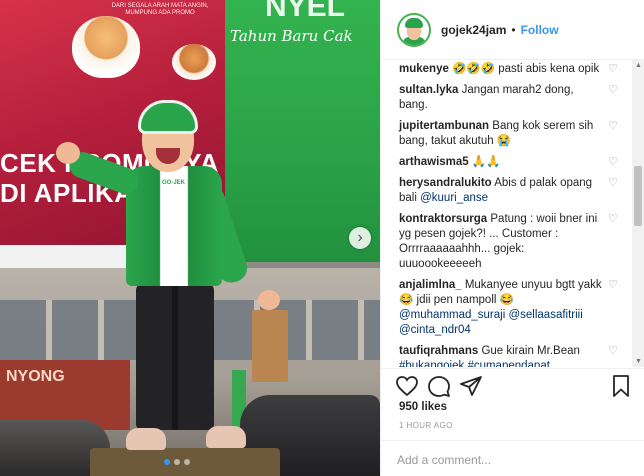 This screenshot has height=476, width=644. Describe the element at coordinates (194, 62) in the screenshot. I see `food-dish-image` at that location.